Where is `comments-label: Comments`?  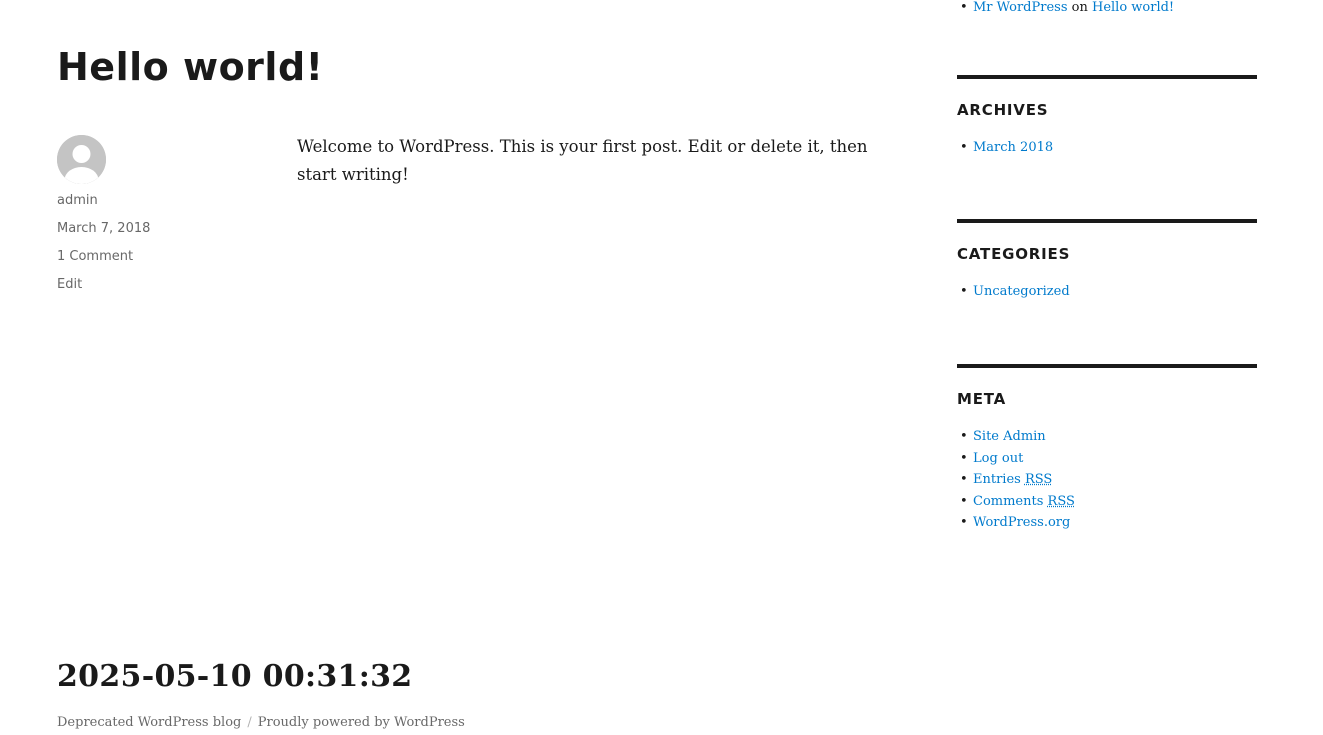 comments-label: Comments is located at coordinates (1008, 501).